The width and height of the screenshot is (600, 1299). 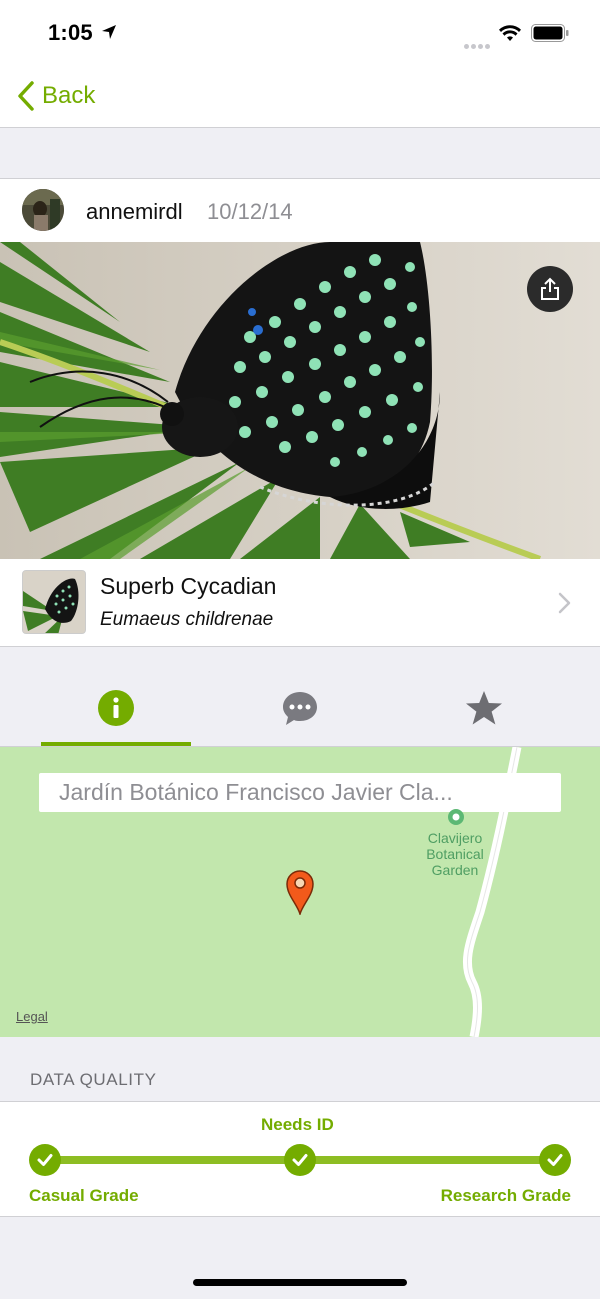 I want to click on poi-label: Clavijero Botanical Garden, so click(x=455, y=854).